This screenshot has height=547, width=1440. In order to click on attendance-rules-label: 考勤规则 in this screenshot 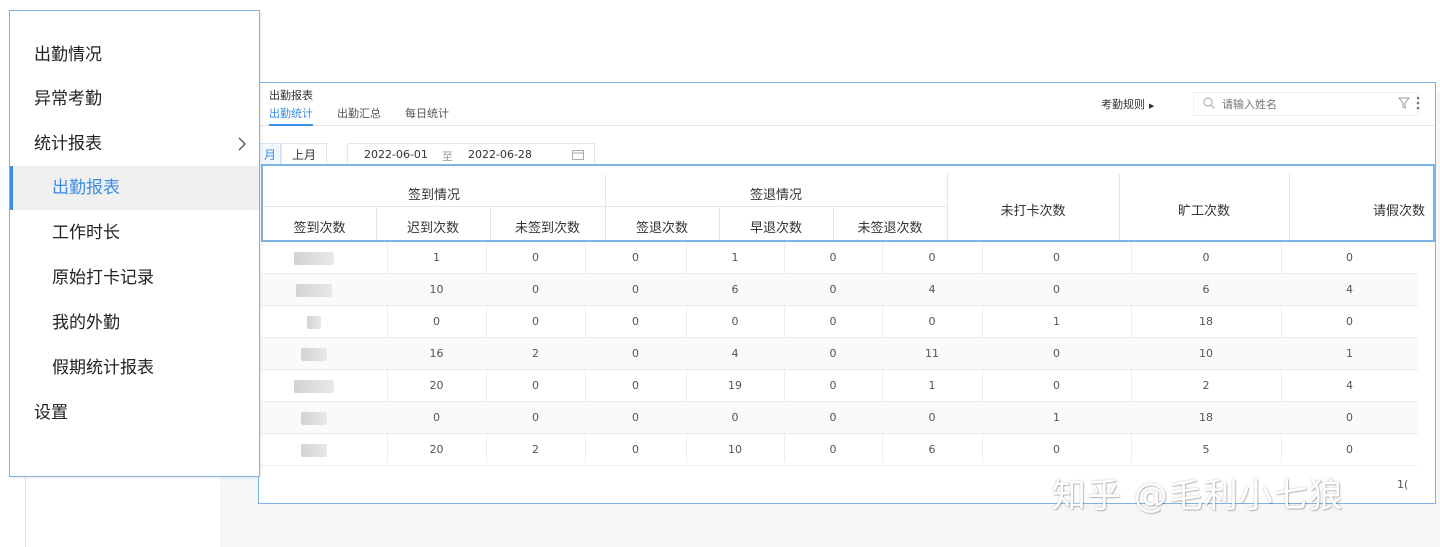, I will do `click(1123, 104)`.